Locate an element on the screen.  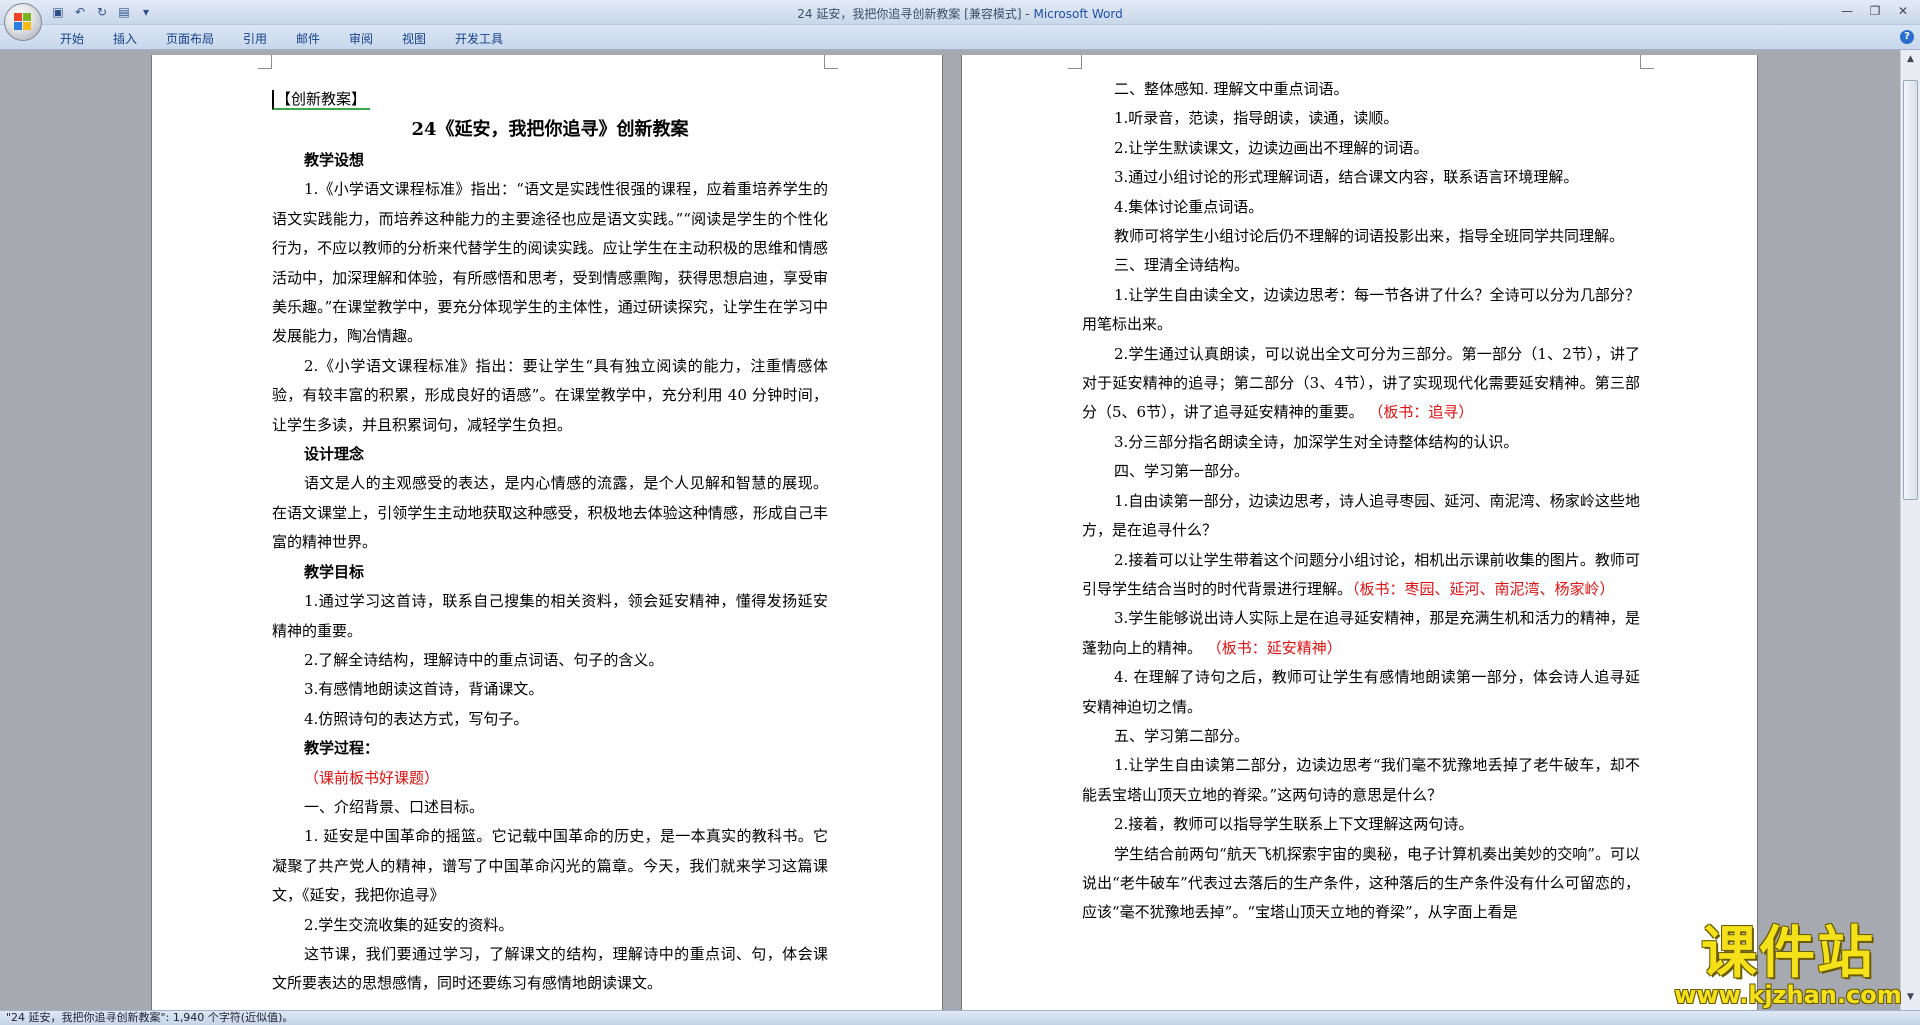
section-heading: 教学设想 is located at coordinates (334, 160).